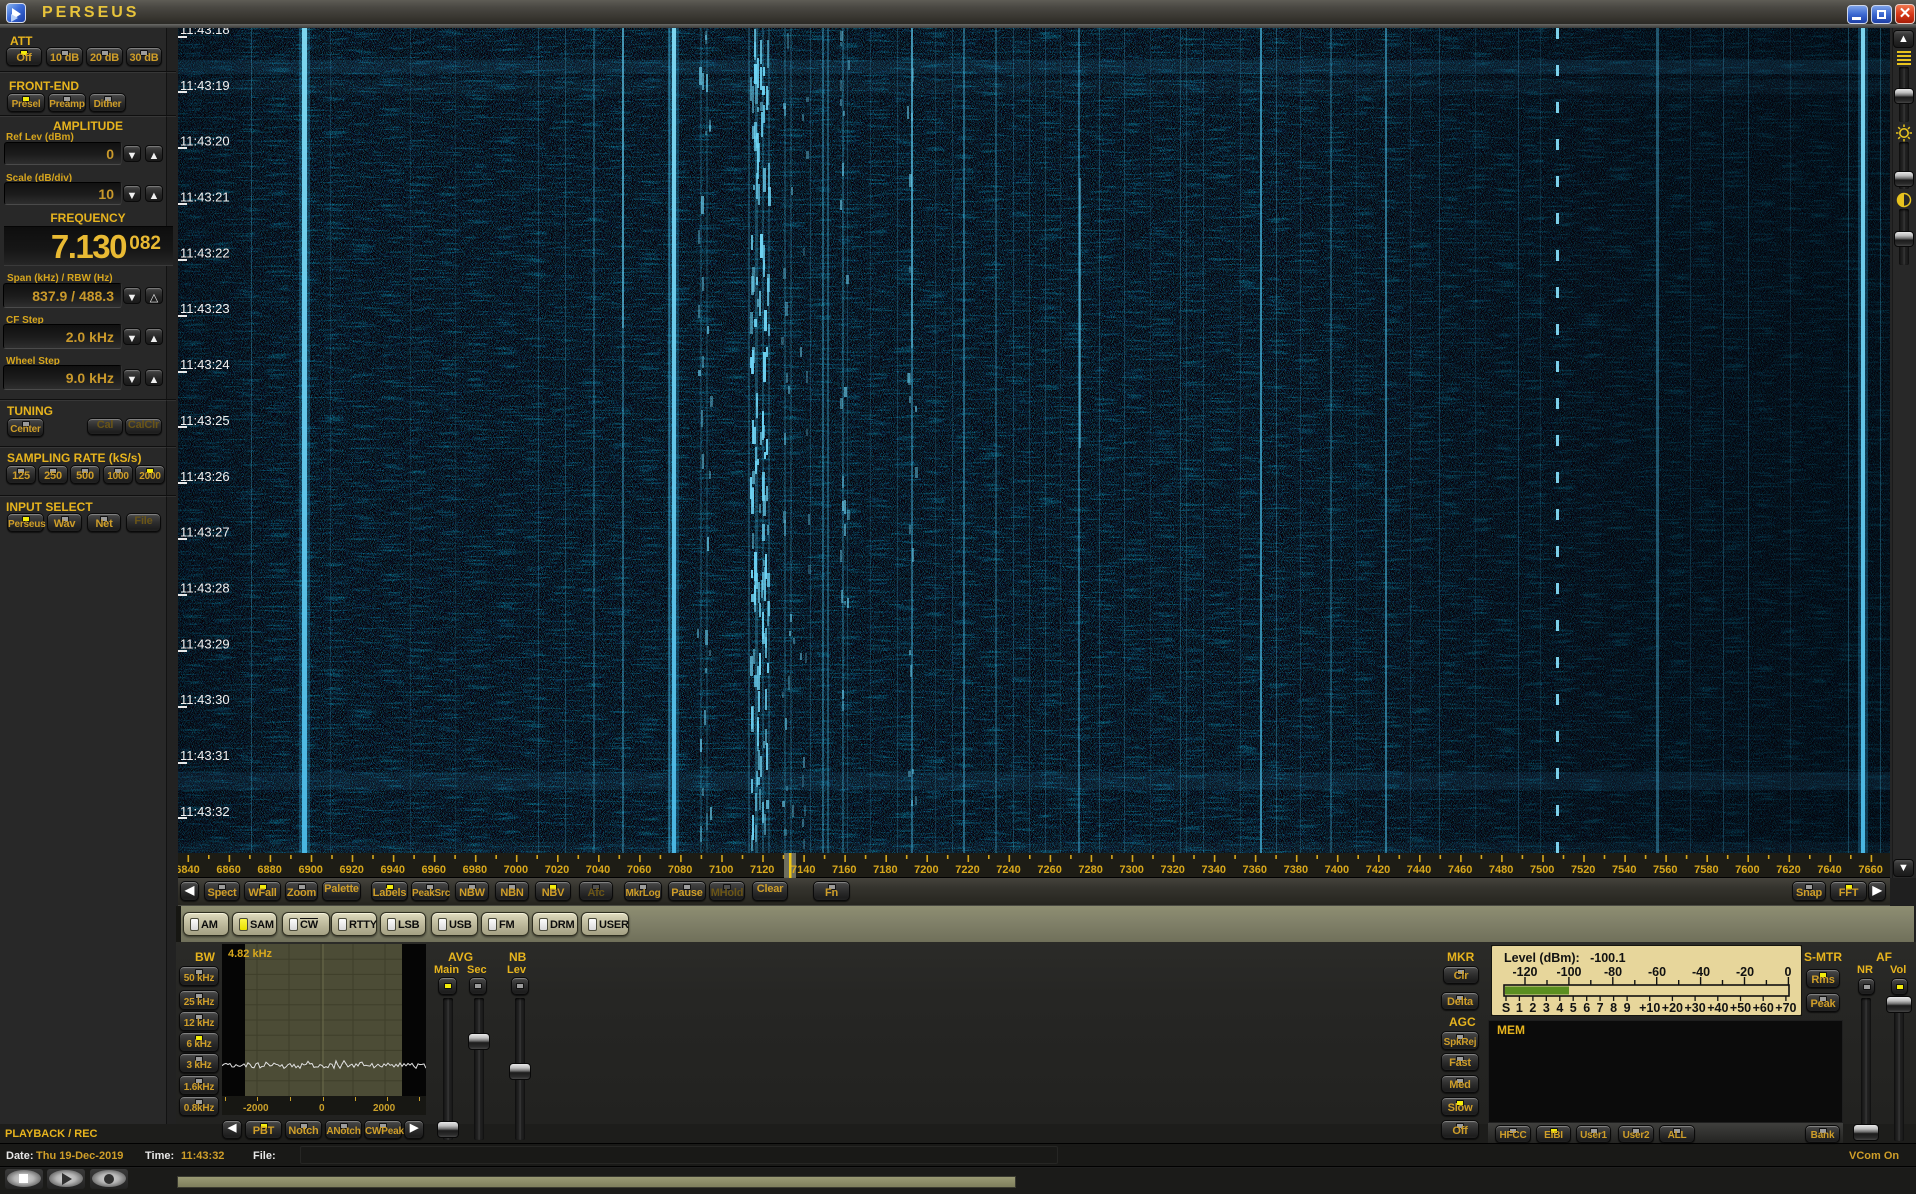 The width and height of the screenshot is (1916, 1194). What do you see at coordinates (1694, 1008) in the screenshot?
I see `svg-text: +30` at bounding box center [1694, 1008].